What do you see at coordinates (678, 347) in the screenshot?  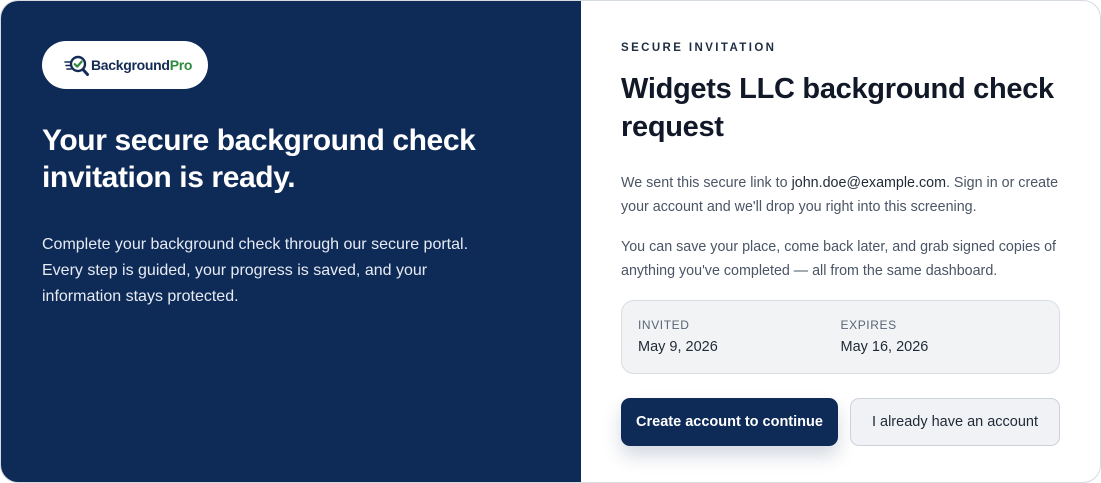 I see `invited-value: May 9, 2026` at bounding box center [678, 347].